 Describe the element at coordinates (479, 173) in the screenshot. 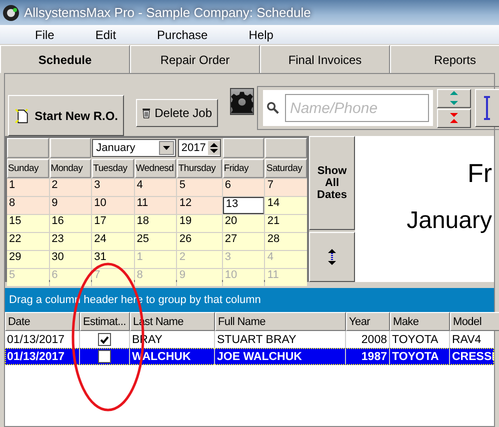

I see `weekday-label: Fr` at that location.